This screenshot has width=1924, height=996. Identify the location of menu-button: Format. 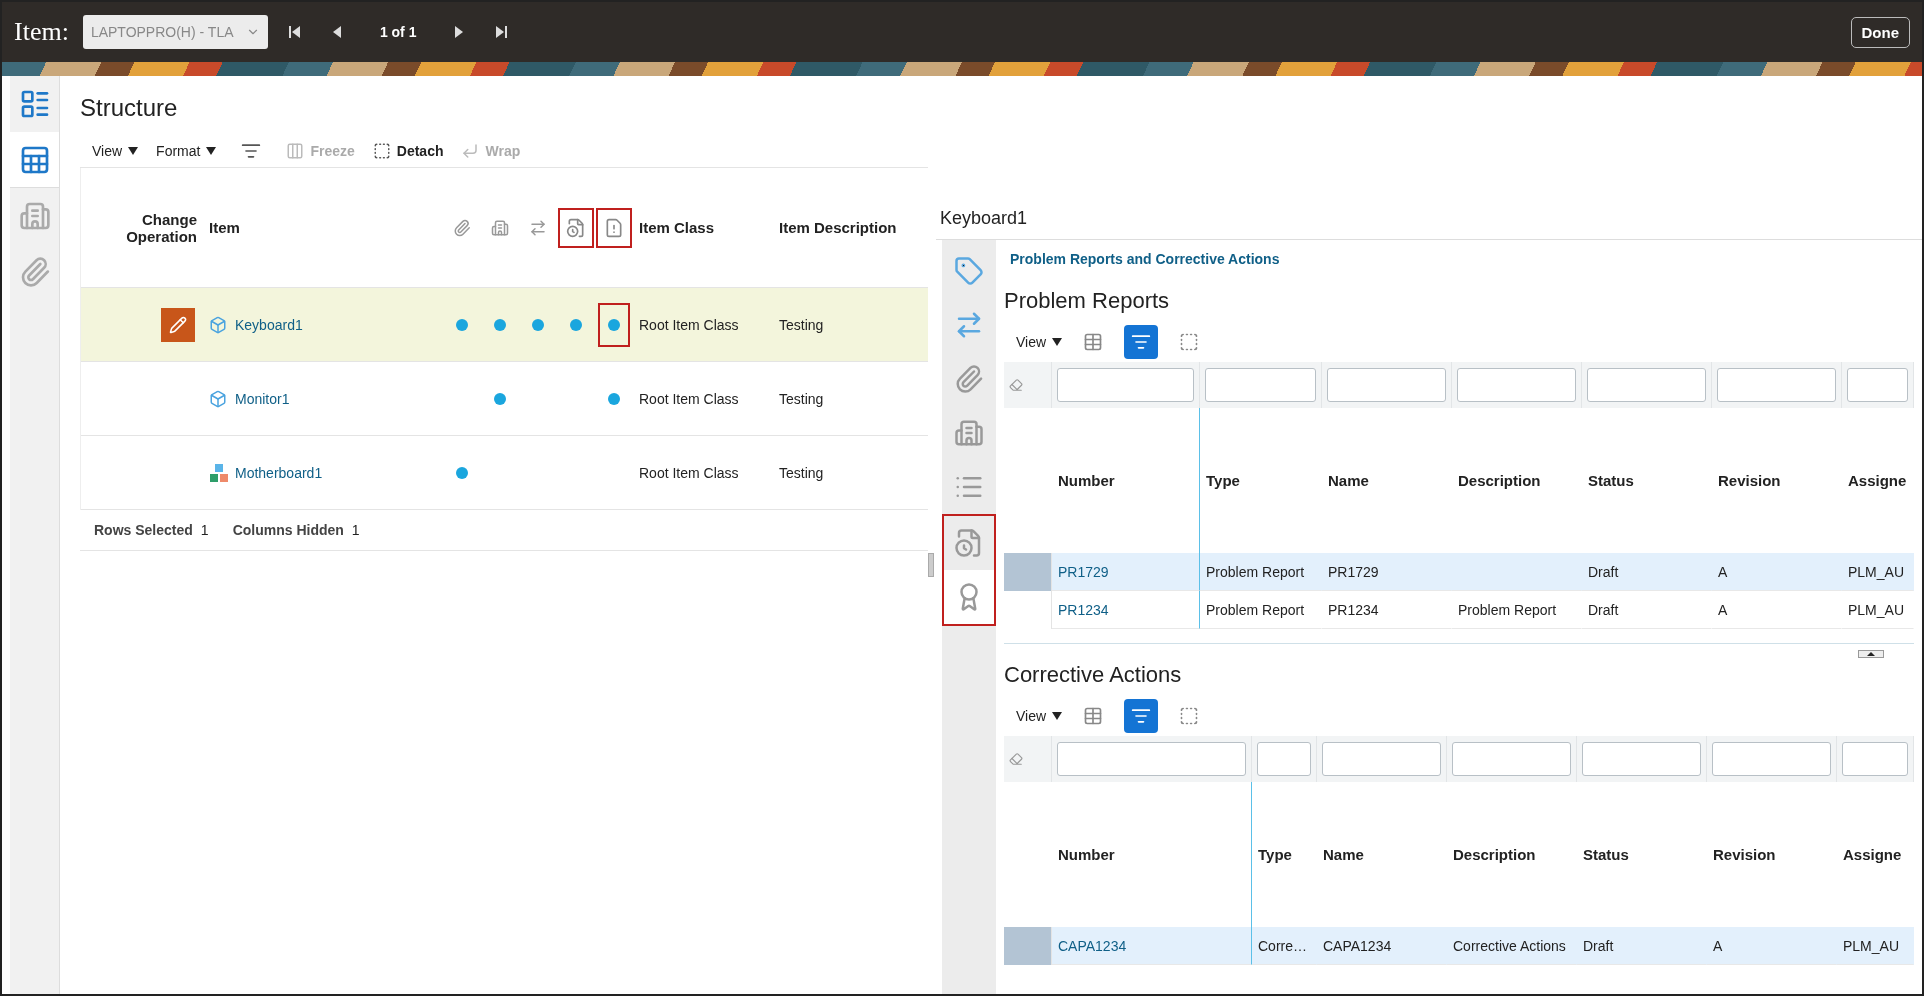
(186, 150).